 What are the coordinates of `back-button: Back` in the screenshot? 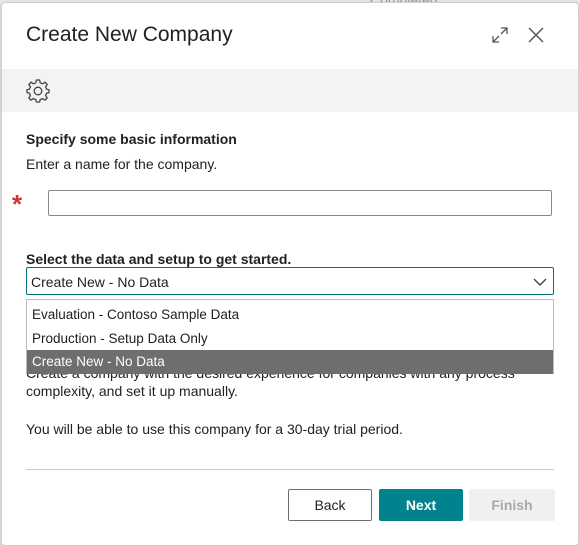 It's located at (330, 505).